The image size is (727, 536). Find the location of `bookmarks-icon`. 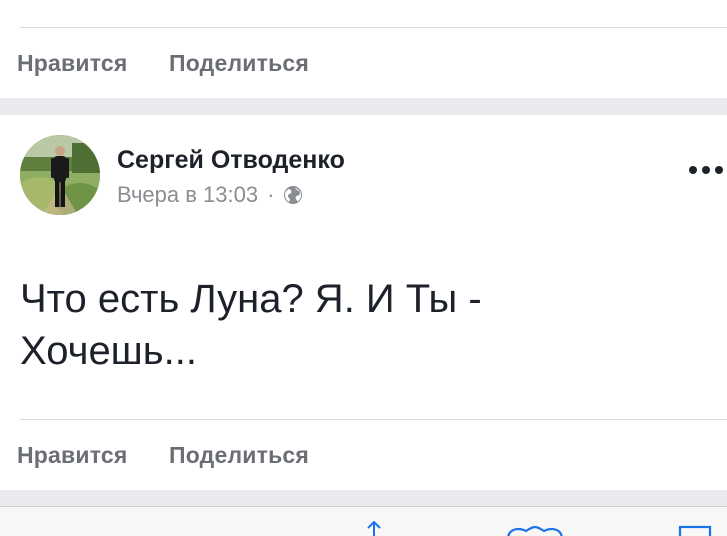

bookmarks-icon is located at coordinates (535, 530).